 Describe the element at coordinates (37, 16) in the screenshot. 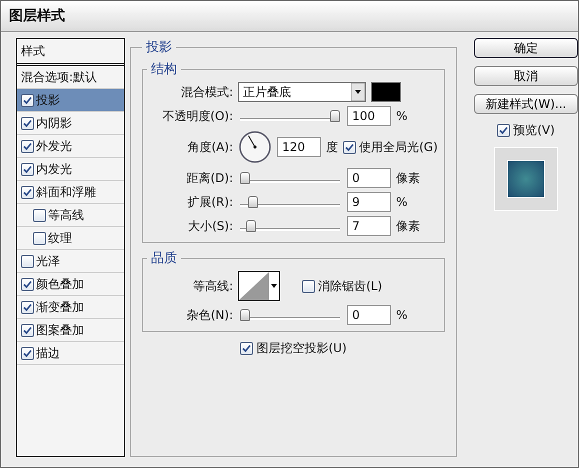

I see `window-title: 图层样式` at that location.